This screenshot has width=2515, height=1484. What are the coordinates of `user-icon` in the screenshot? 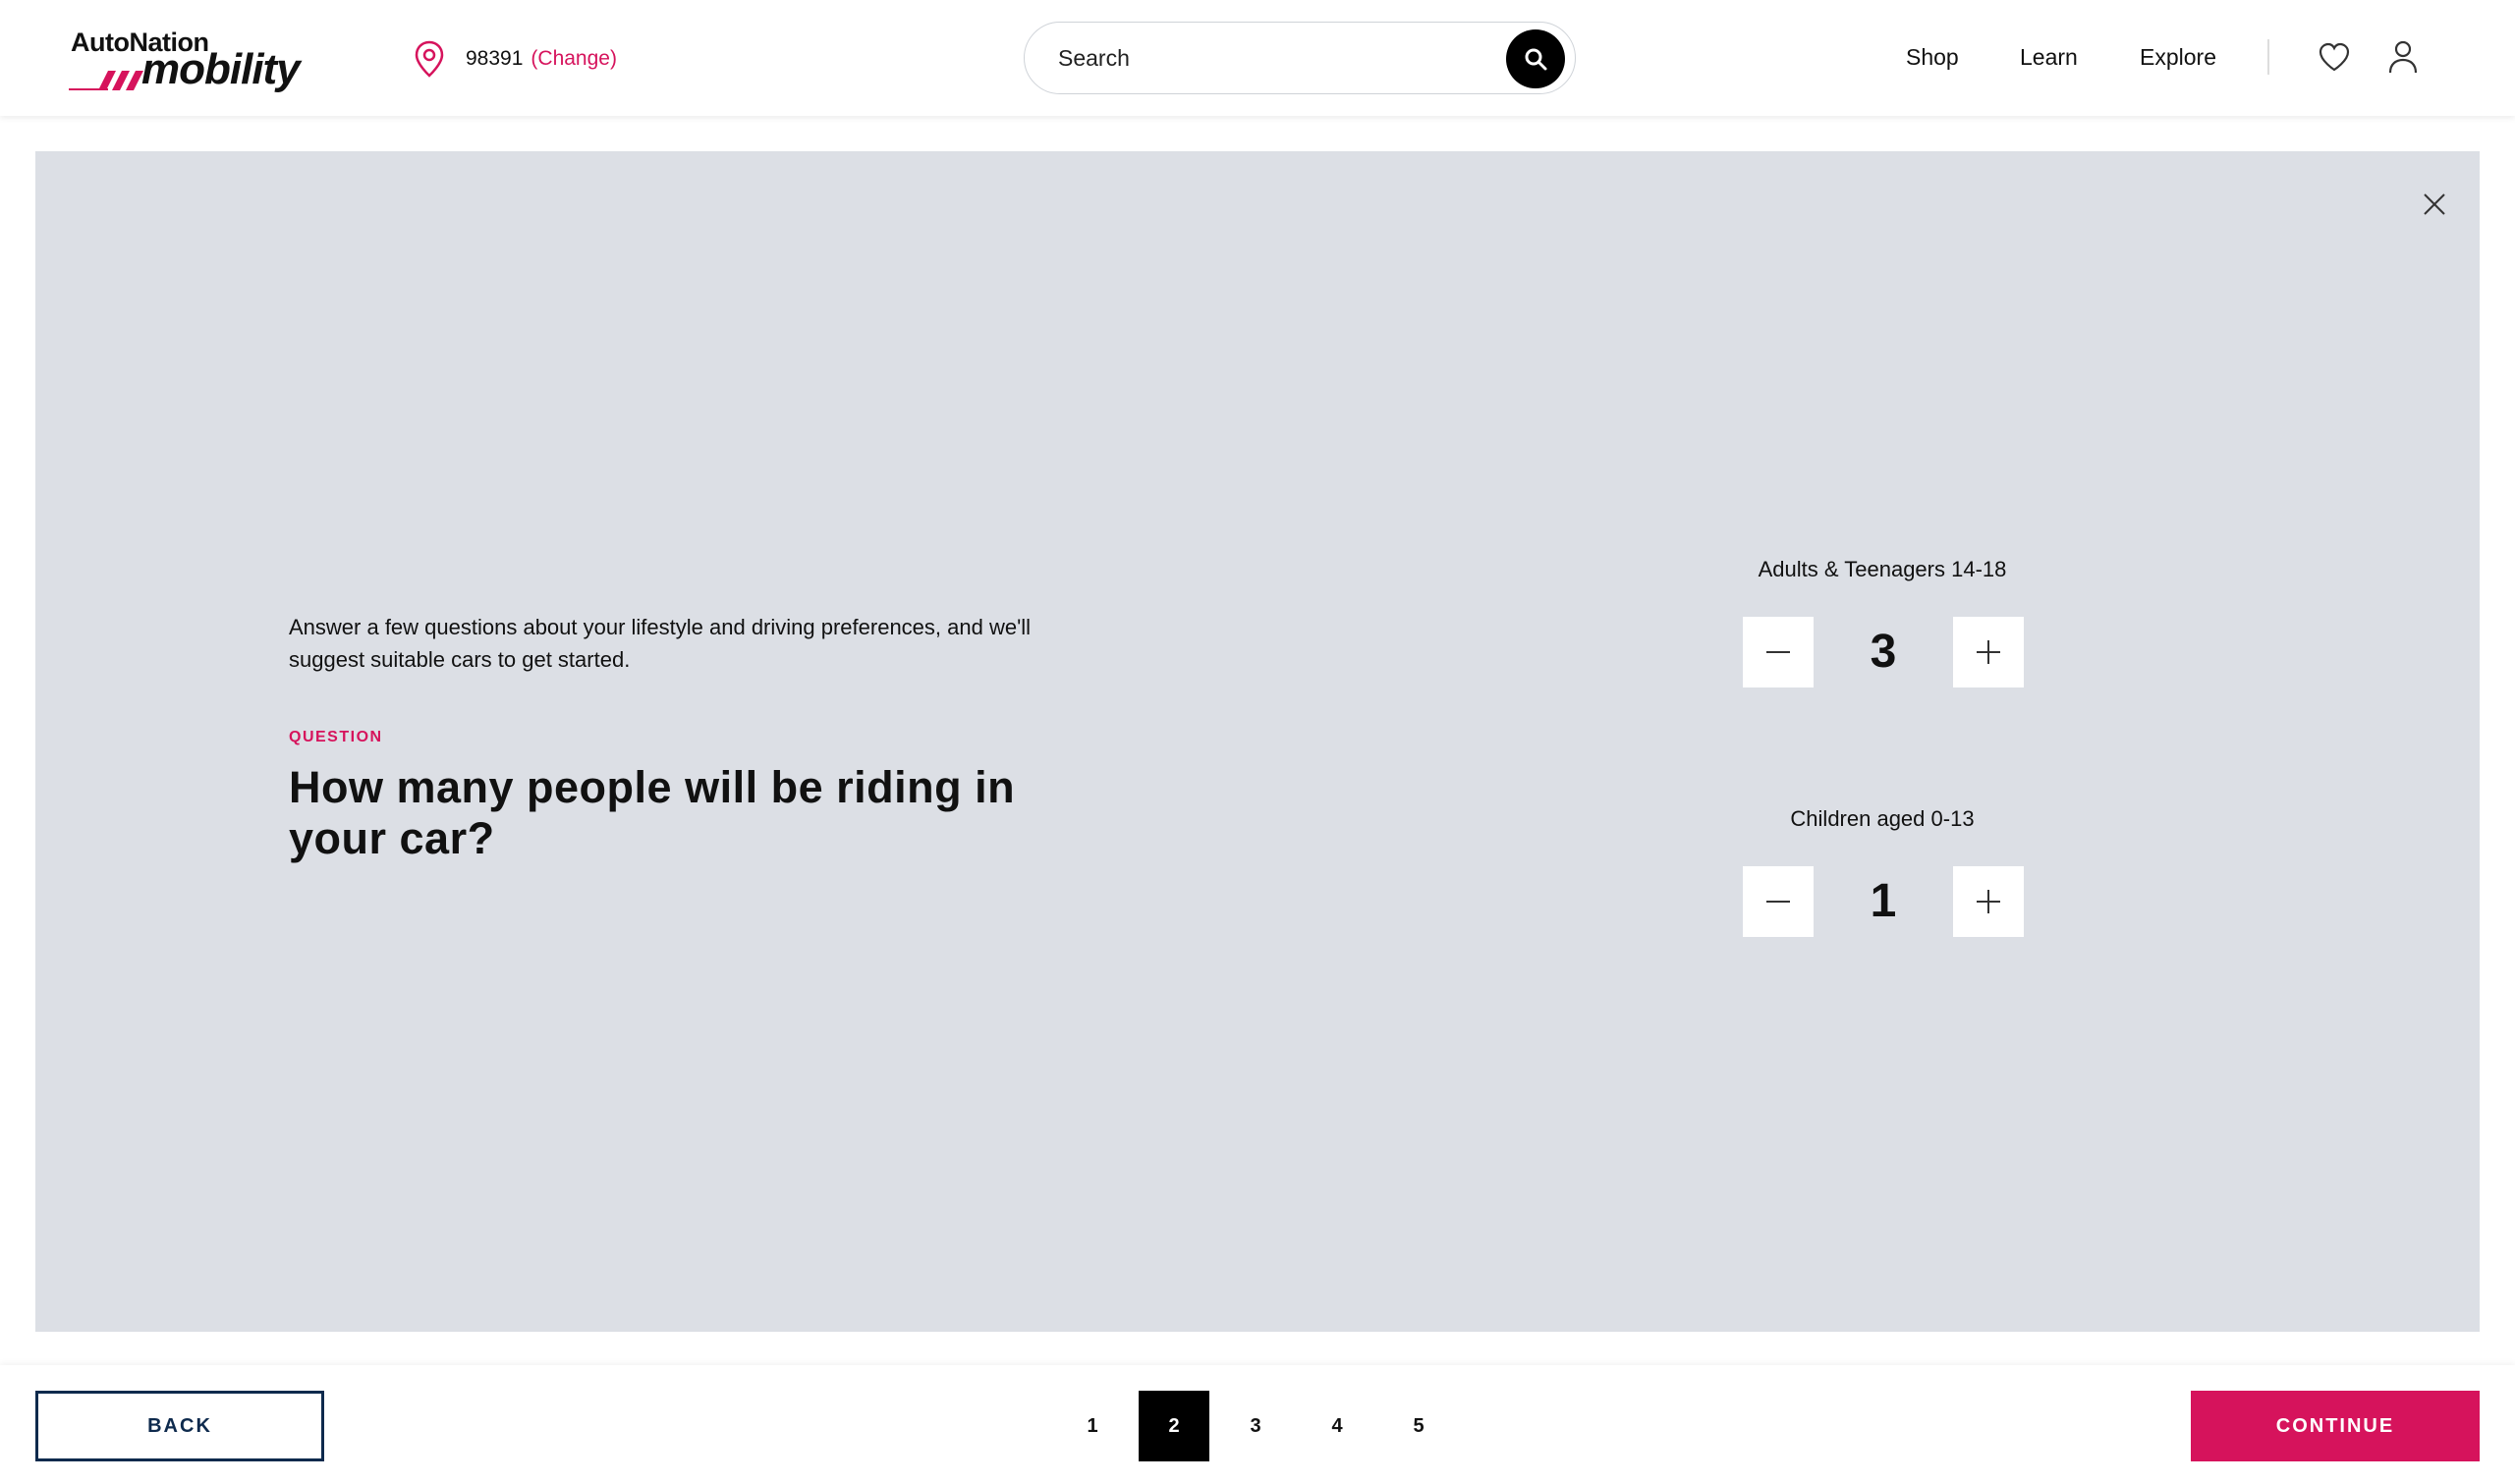 It's located at (2403, 57).